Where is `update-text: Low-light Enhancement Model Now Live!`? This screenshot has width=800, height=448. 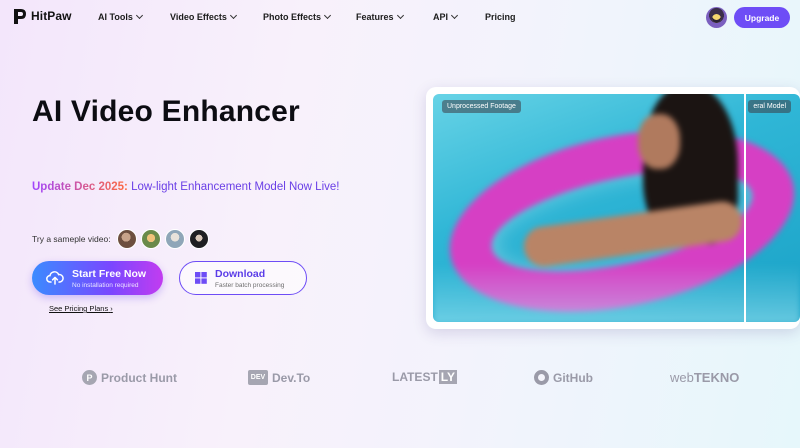 update-text: Low-light Enhancement Model Now Live! is located at coordinates (235, 187).